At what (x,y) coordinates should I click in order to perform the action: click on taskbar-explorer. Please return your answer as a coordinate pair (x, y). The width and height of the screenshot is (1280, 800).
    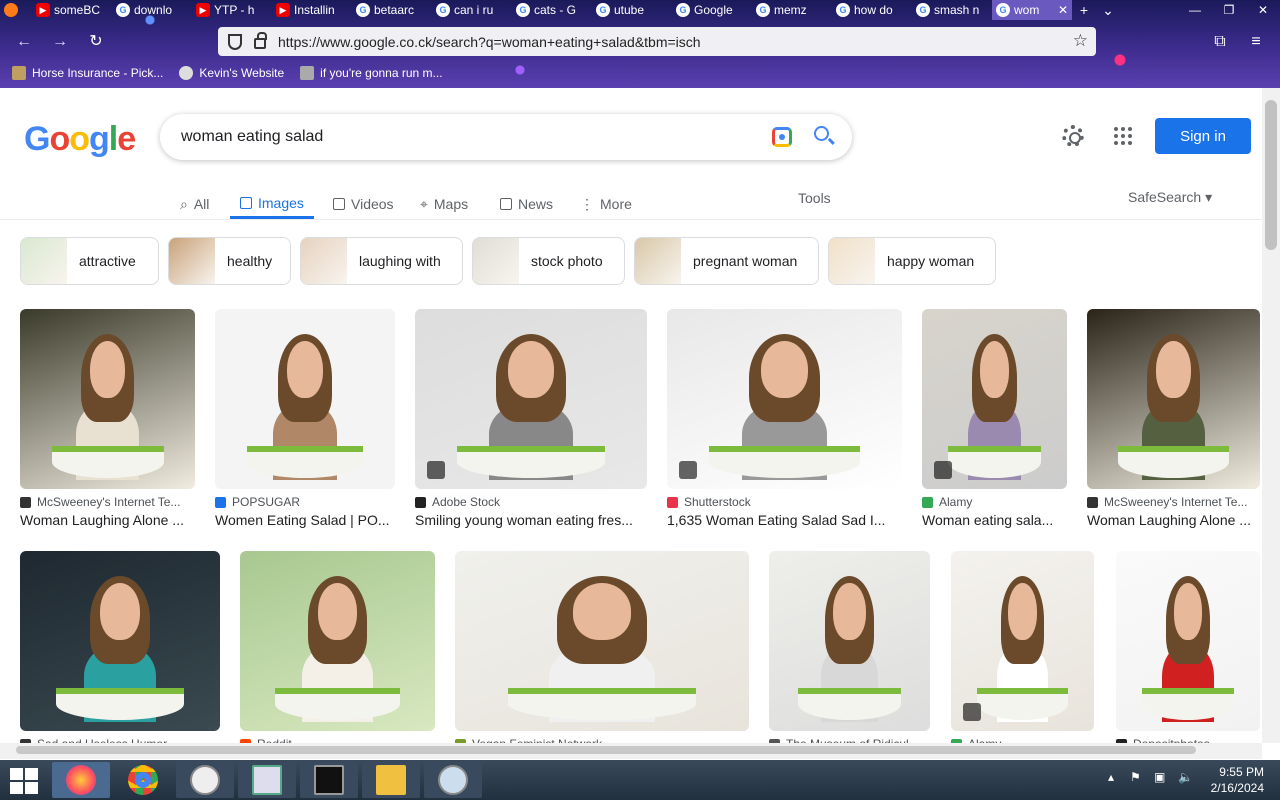
    Looking at the image, I should click on (391, 780).